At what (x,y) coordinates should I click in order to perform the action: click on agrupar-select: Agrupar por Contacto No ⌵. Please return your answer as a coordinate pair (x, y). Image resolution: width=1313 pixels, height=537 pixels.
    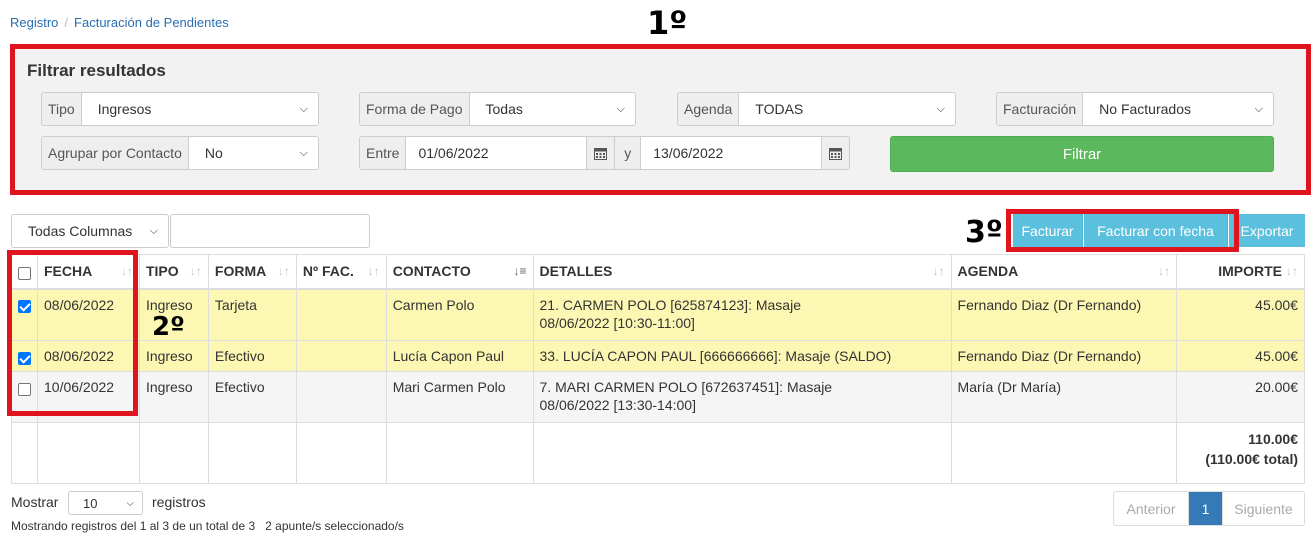
    Looking at the image, I should click on (180, 153).